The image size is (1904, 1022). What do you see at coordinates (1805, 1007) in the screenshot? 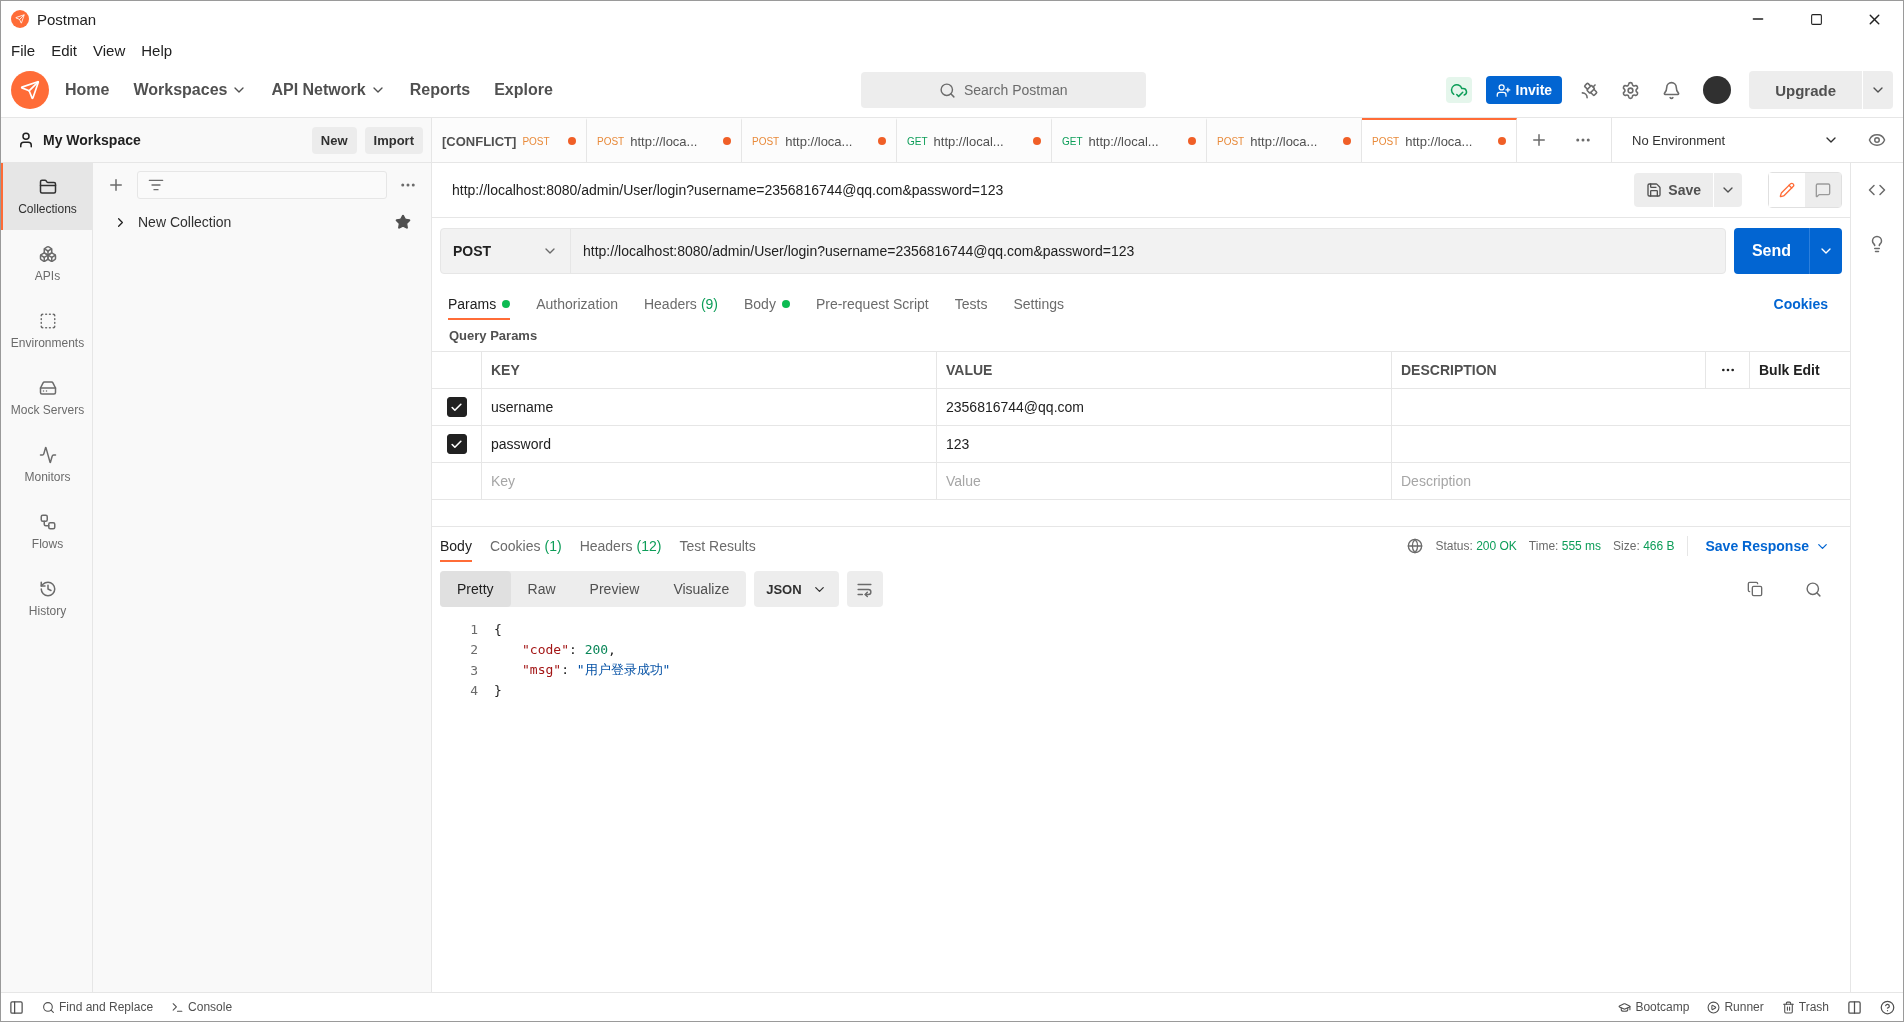
I see `status-bar-button: Trash` at bounding box center [1805, 1007].